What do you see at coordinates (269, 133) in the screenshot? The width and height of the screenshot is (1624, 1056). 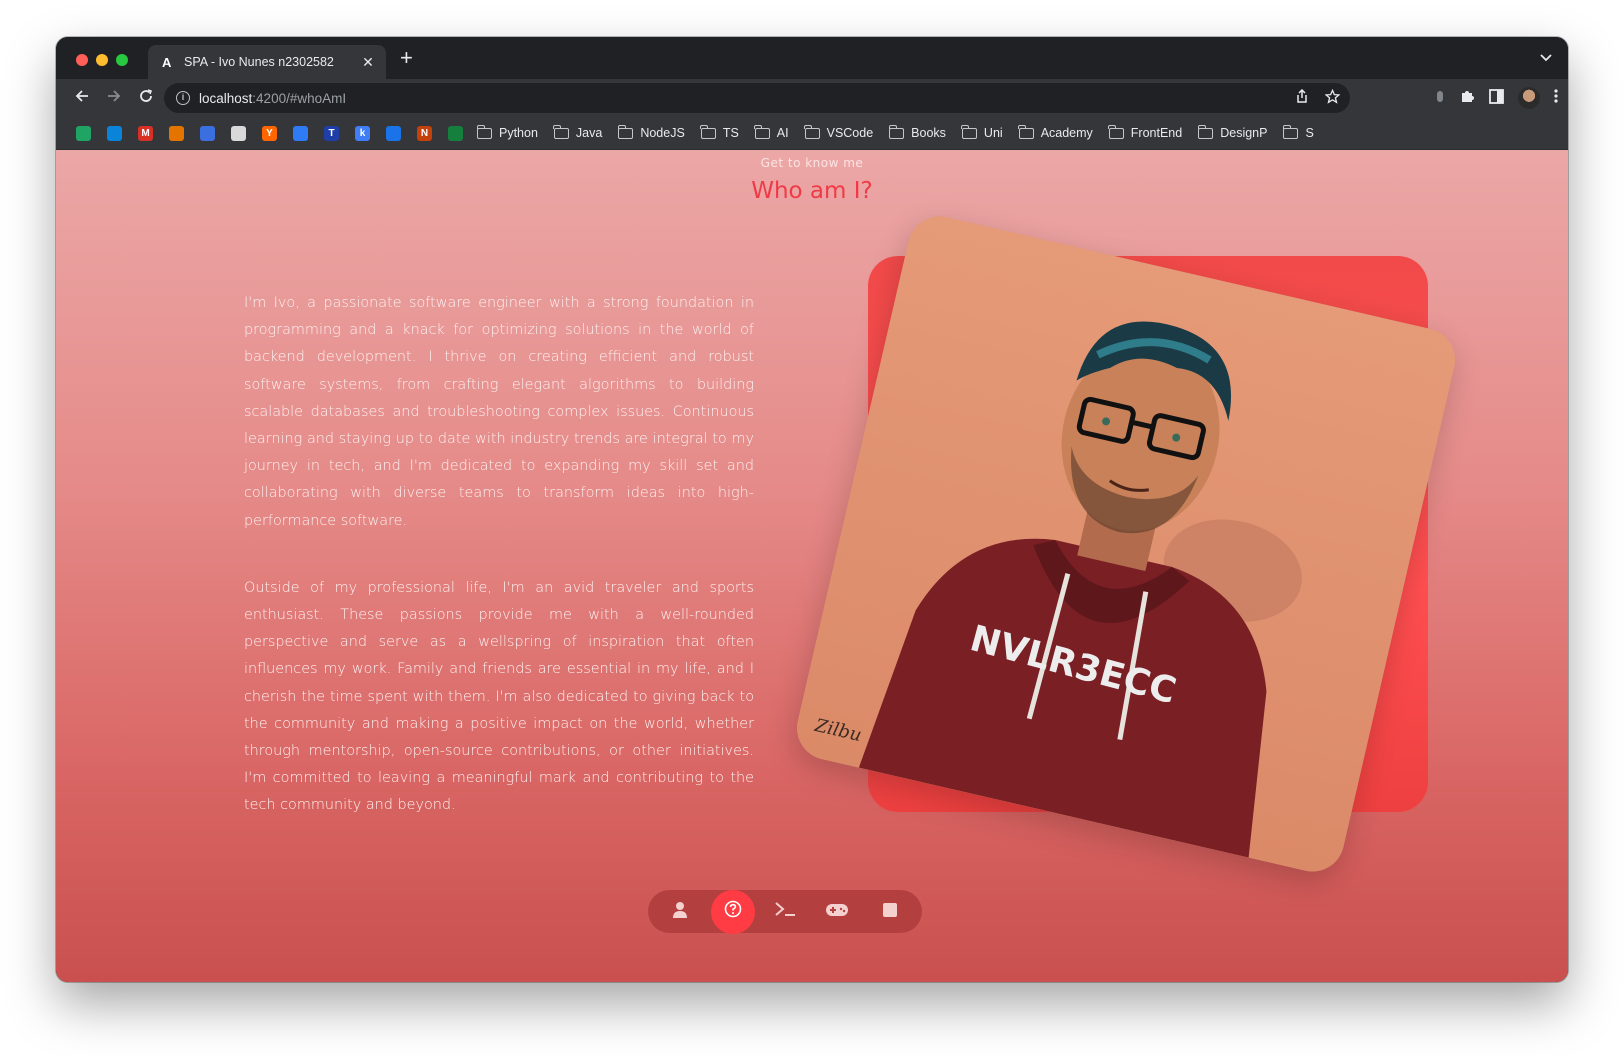 I see `bookmark-favicon-icon: Y` at bounding box center [269, 133].